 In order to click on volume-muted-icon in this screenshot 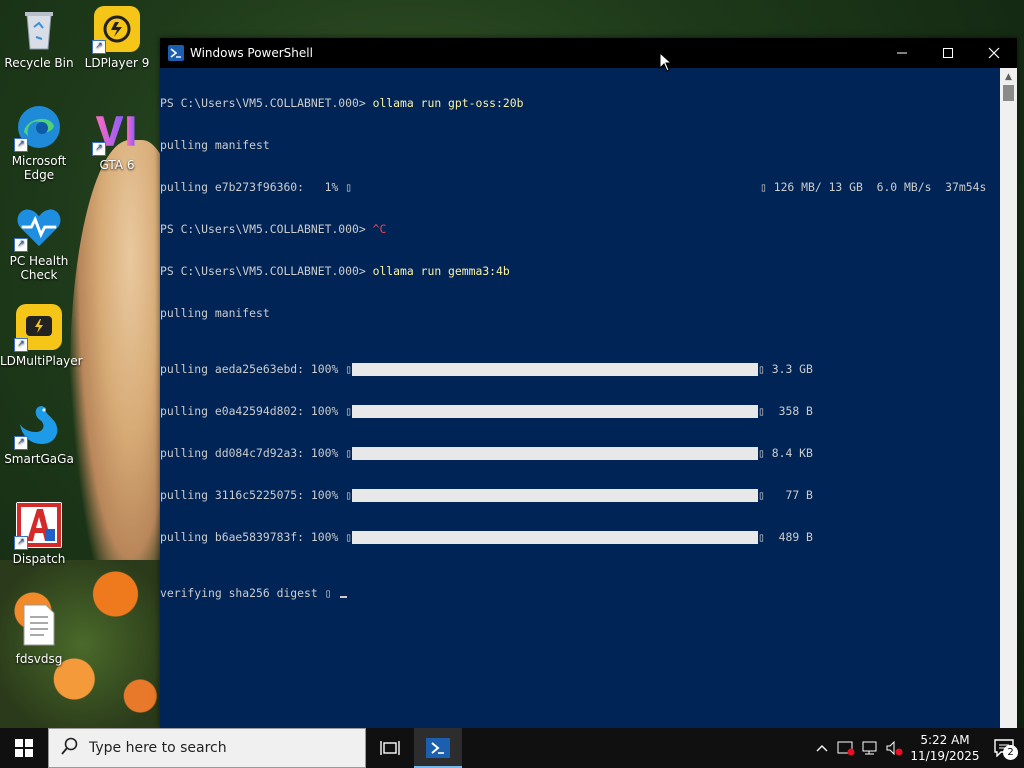, I will do `click(894, 748)`.